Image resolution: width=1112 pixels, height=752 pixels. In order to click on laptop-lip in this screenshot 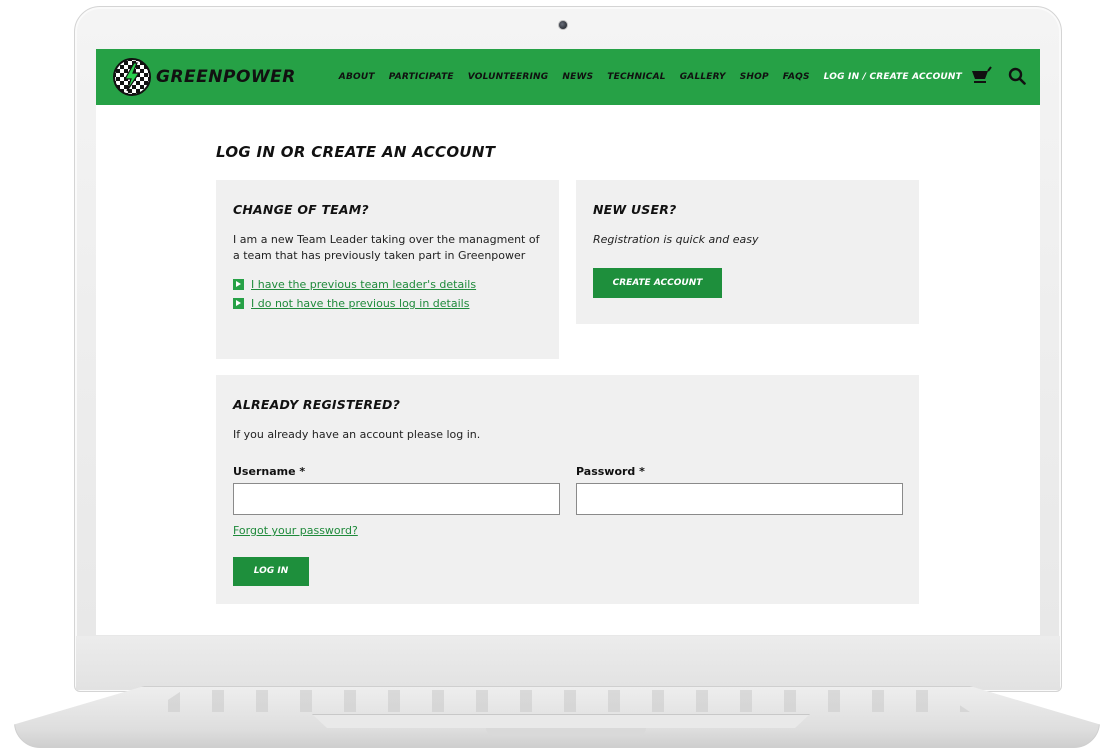, I will do `click(566, 732)`.